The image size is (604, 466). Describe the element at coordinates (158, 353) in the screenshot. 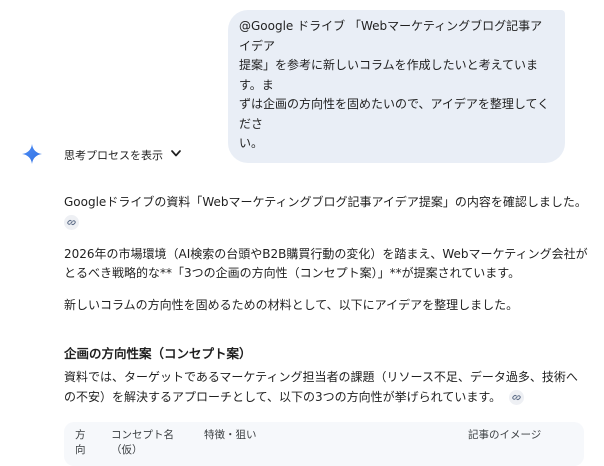

I see `section-heading: 企画の方向性案（コンセプト案）` at that location.